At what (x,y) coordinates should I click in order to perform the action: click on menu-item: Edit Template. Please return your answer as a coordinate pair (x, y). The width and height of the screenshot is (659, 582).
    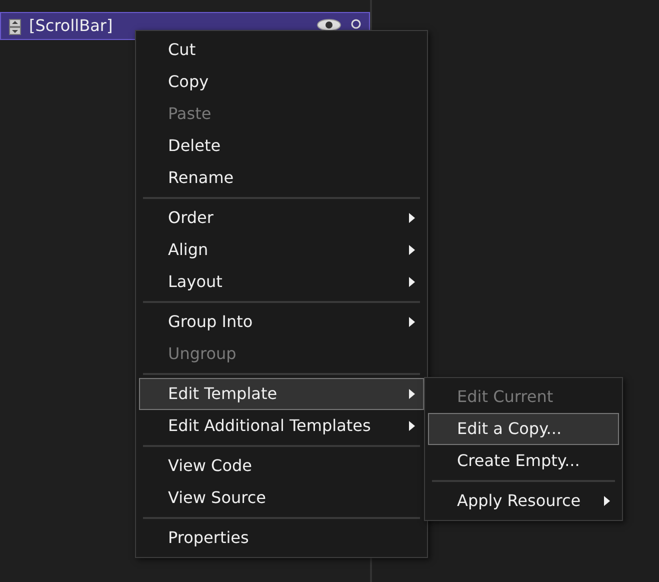
    Looking at the image, I should click on (281, 394).